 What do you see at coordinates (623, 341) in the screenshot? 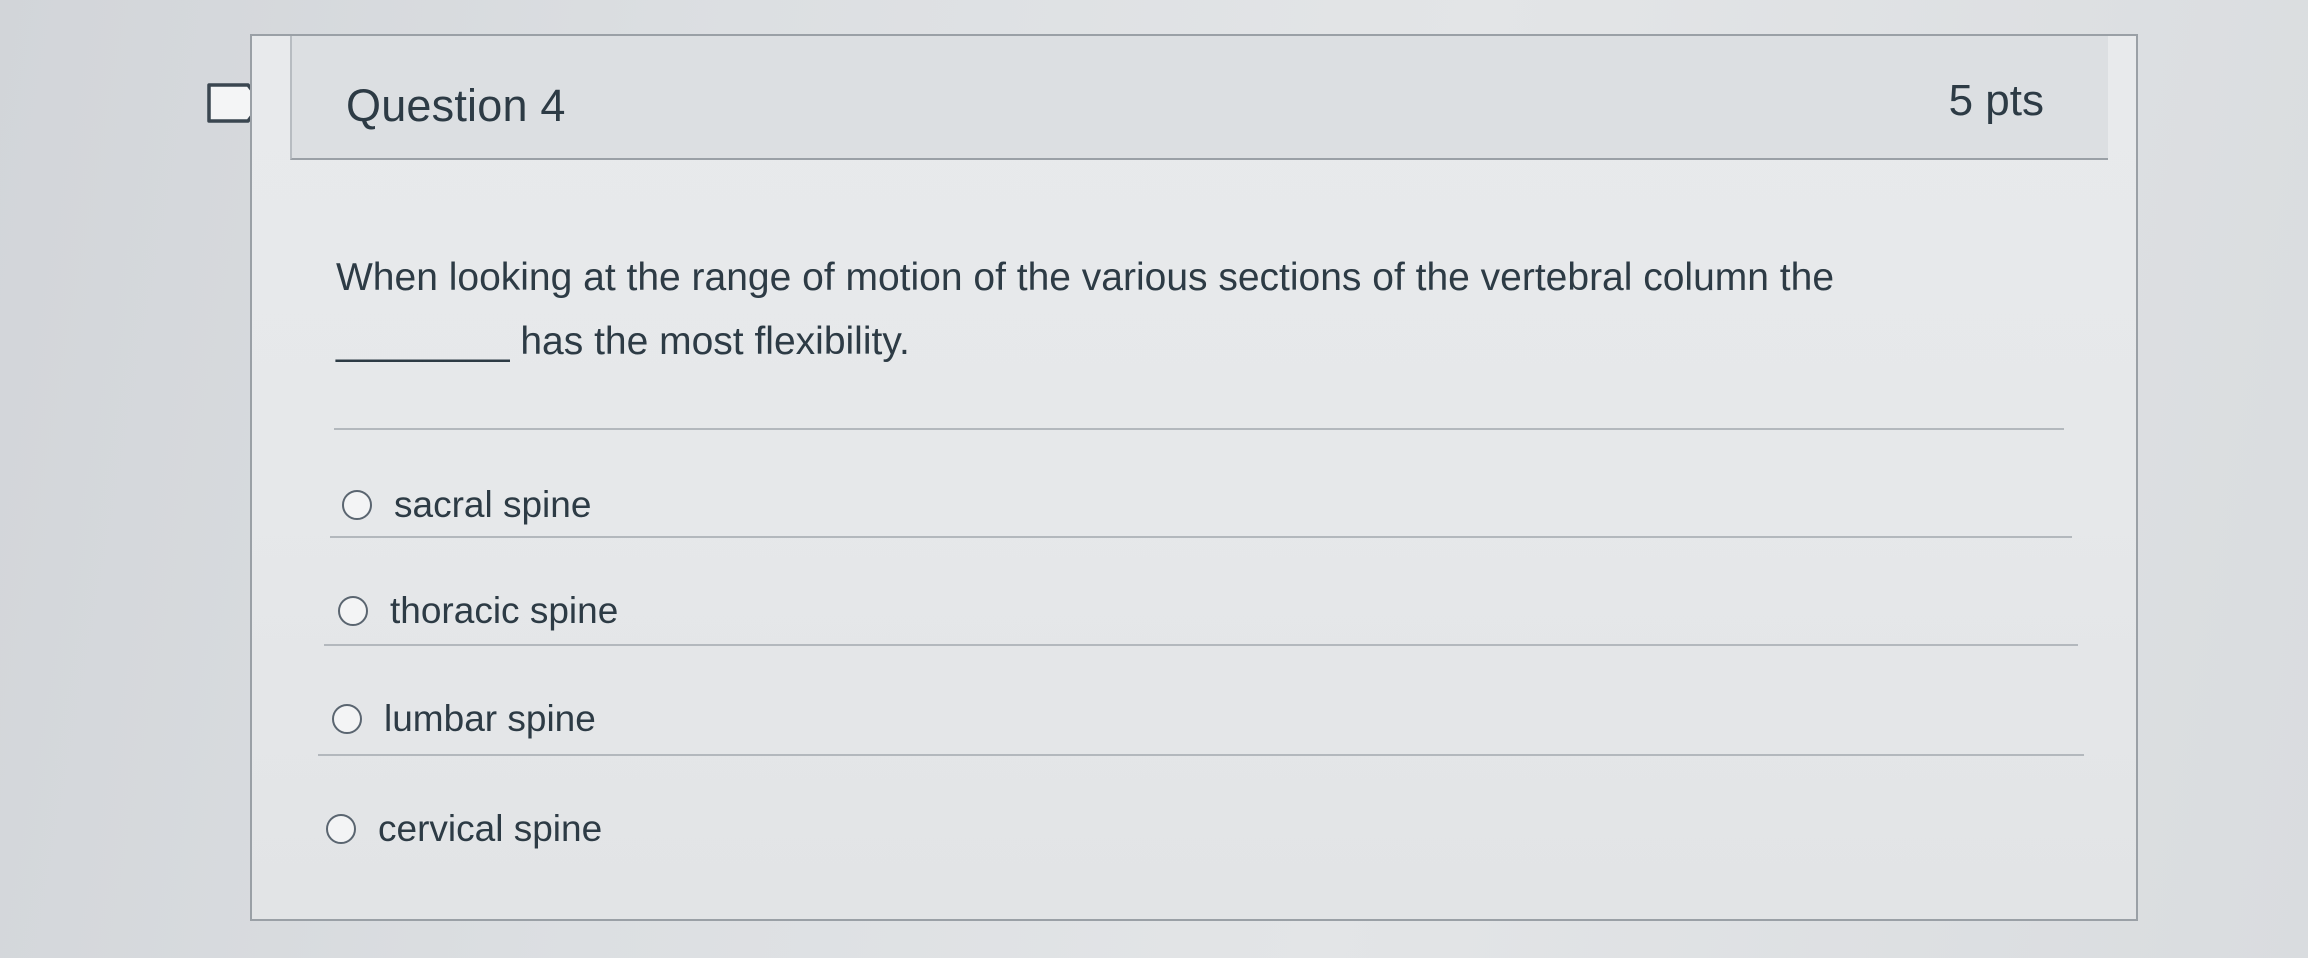
I see `question-text-line-2: ________ has the most flexibility.` at bounding box center [623, 341].